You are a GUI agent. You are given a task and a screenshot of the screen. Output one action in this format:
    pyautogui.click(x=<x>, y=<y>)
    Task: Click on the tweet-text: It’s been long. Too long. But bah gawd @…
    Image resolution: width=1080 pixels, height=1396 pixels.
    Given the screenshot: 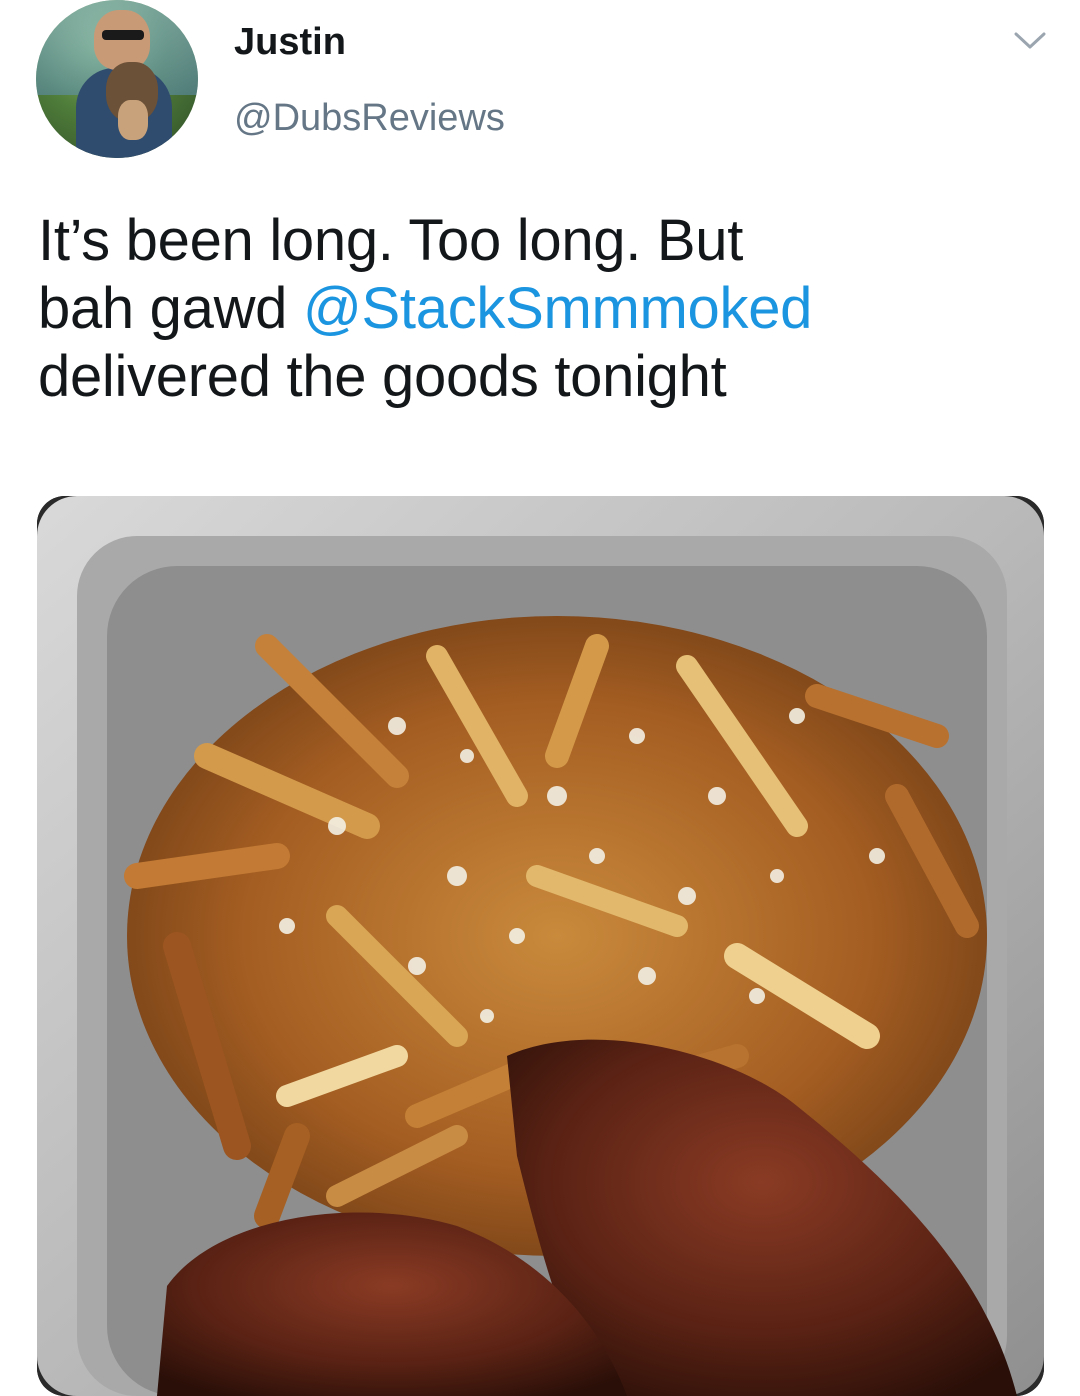 What is the action you would take?
    pyautogui.click(x=538, y=309)
    